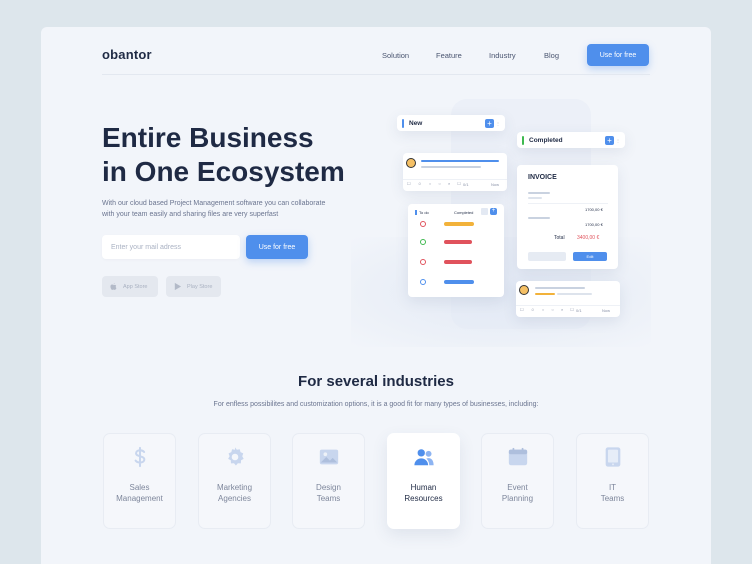 The image size is (752, 564). Describe the element at coordinates (588, 238) in the screenshot. I see `total-value: 3400,00 €` at that location.